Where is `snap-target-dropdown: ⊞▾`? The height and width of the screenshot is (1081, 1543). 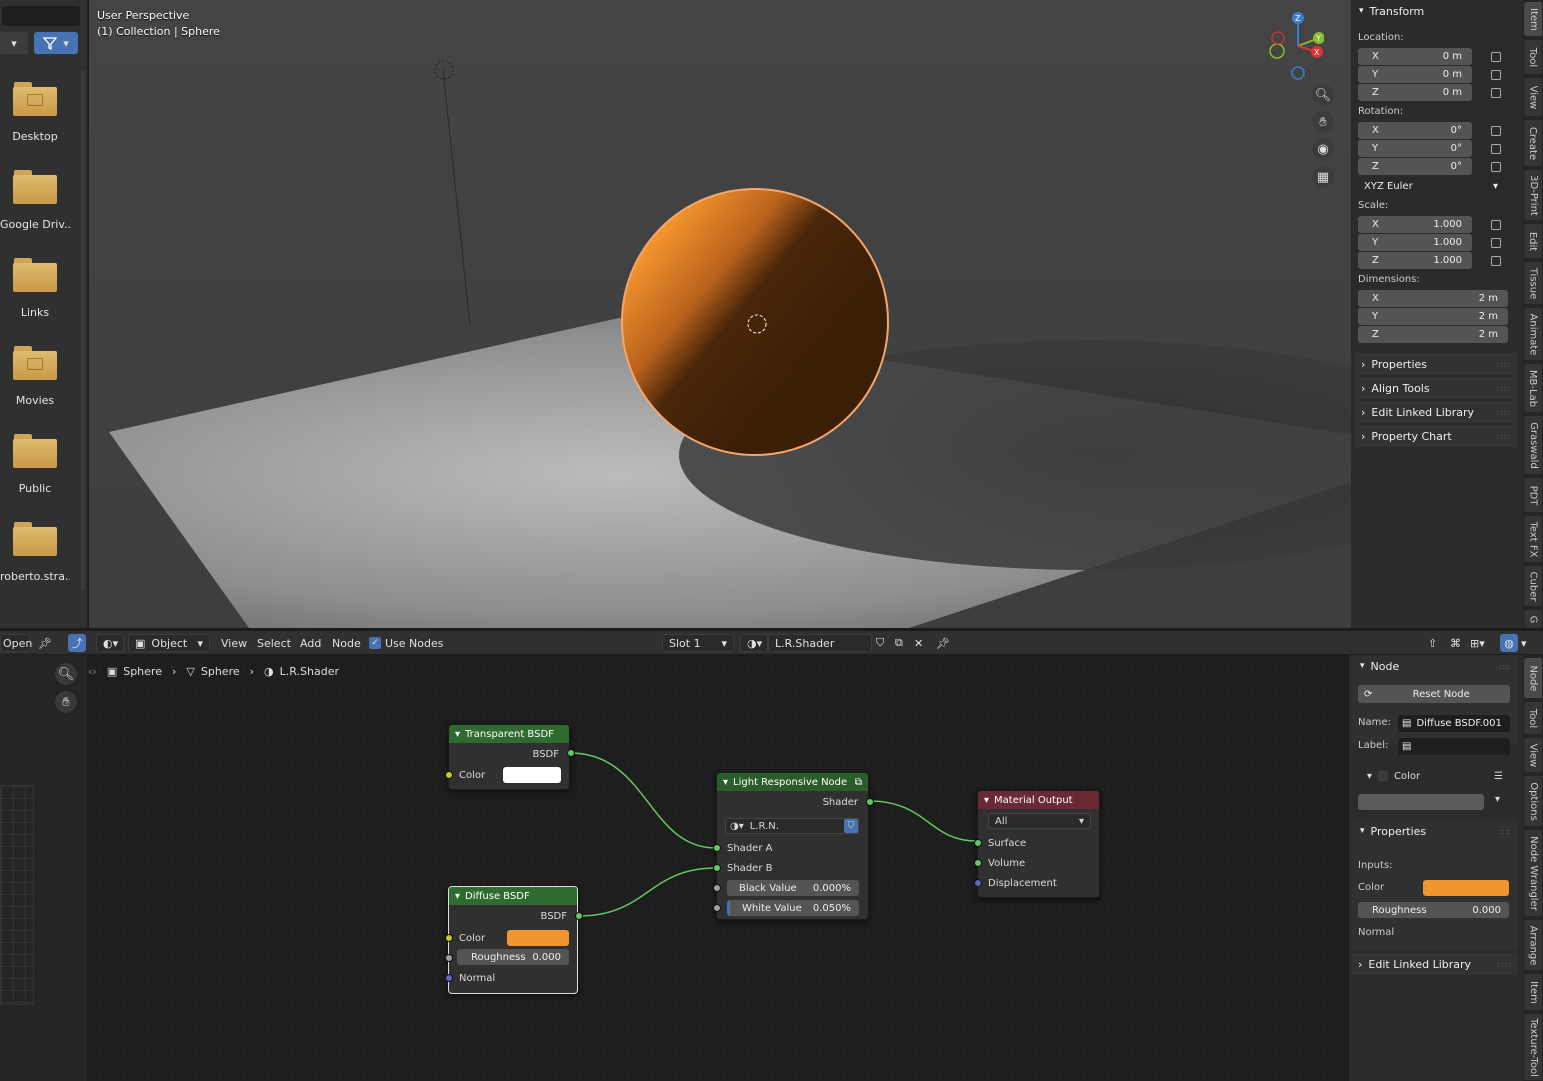
snap-target-dropdown: ⊞▾ is located at coordinates (1477, 643).